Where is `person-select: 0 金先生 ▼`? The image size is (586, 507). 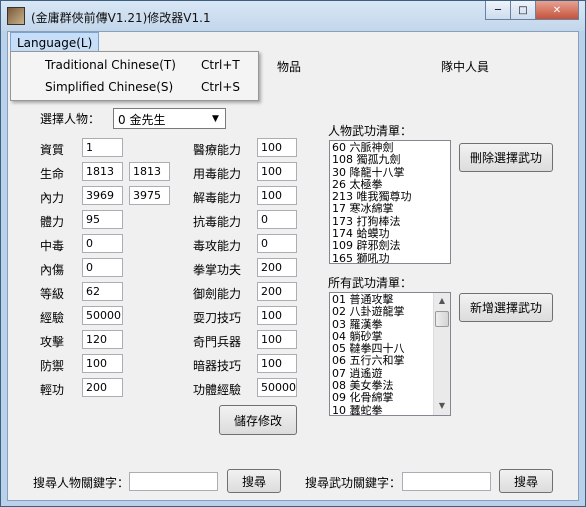
person-select: 0 金先生 ▼ is located at coordinates (169, 118).